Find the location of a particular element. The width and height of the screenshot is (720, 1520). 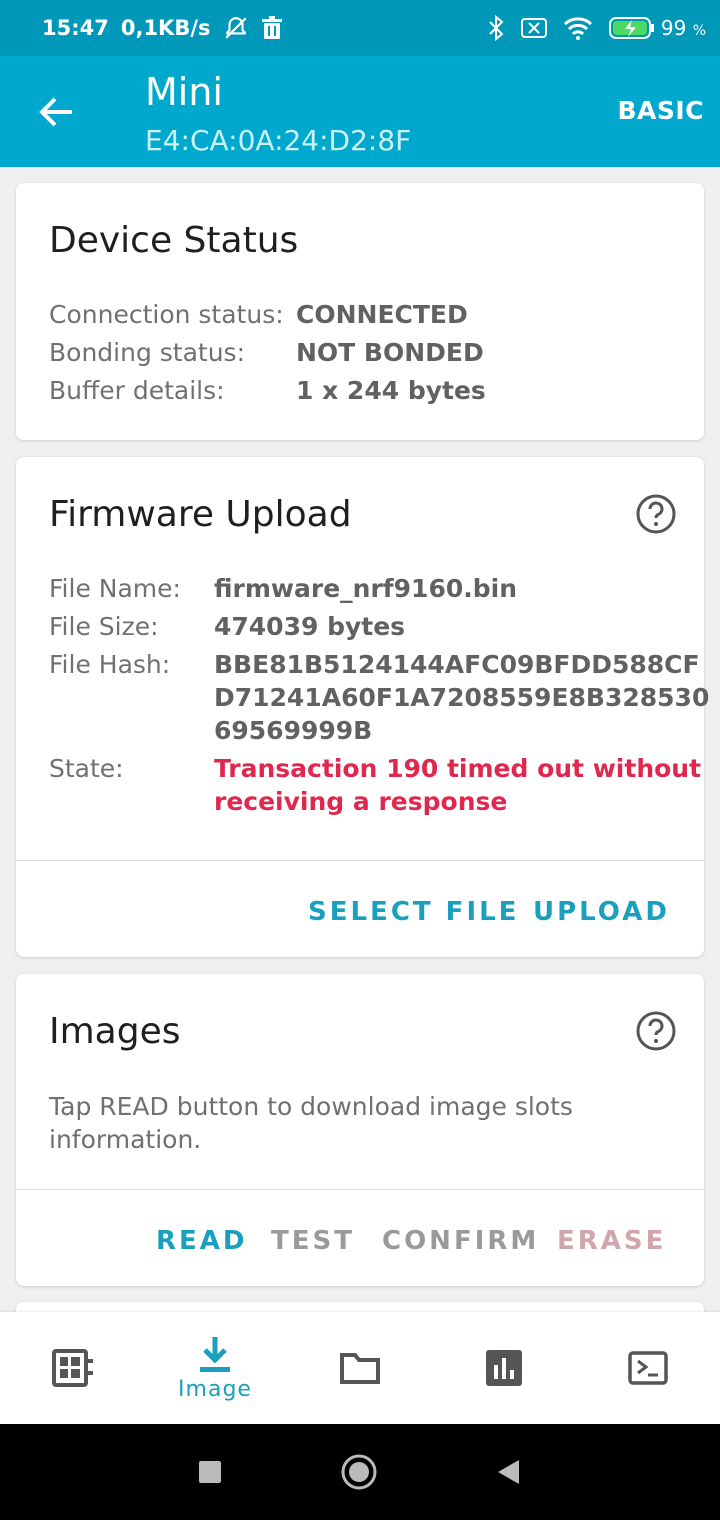

triangle-back-icon is located at coordinates (508, 1472).